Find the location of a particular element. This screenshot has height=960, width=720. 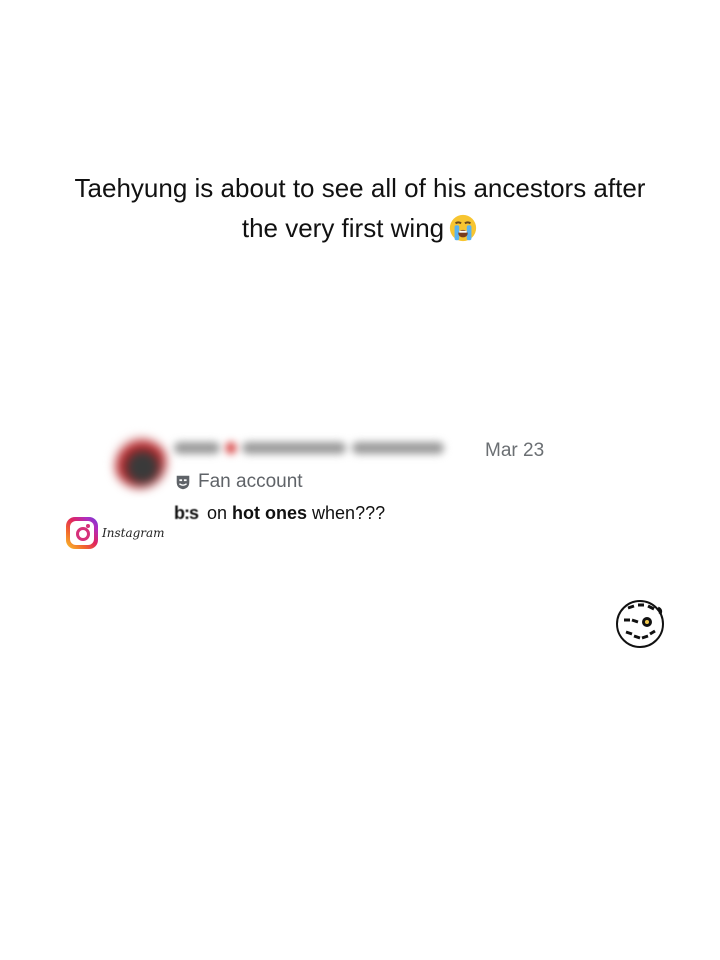

badge-label: Fan account is located at coordinates (250, 481).